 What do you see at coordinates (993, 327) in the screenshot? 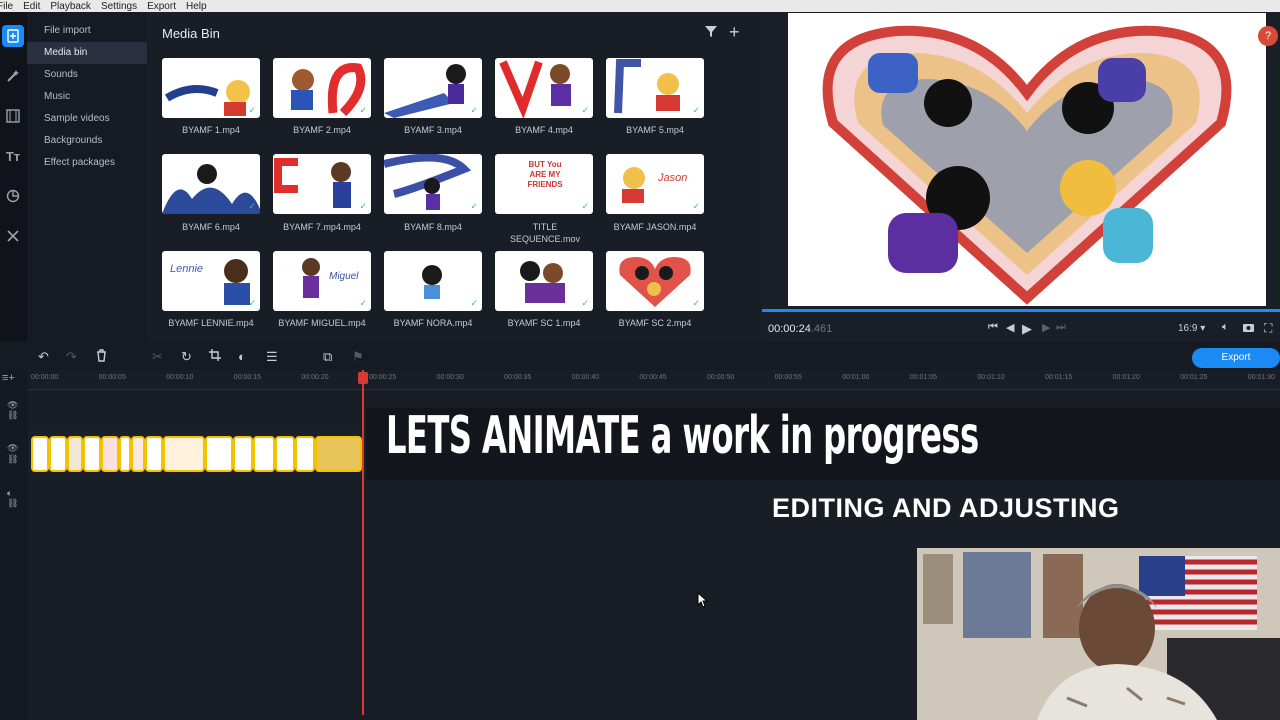
I see `skip-back-icon: ⏮` at bounding box center [993, 327].